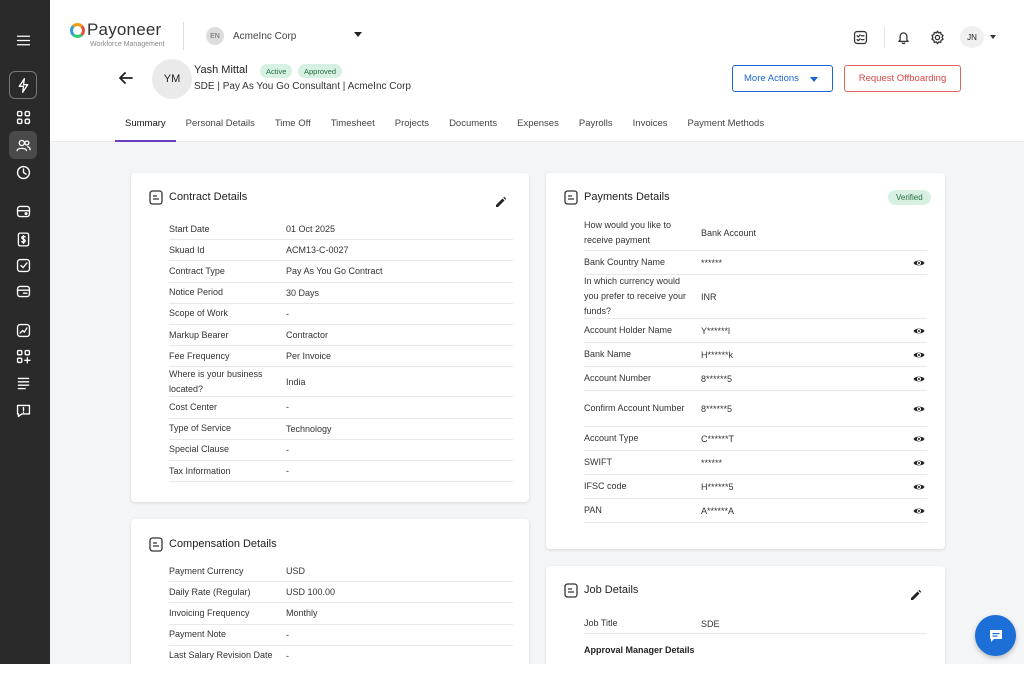 This screenshot has height=682, width=1024. What do you see at coordinates (755, 439) in the screenshot?
I see `detail-row: Account Type C******T` at bounding box center [755, 439].